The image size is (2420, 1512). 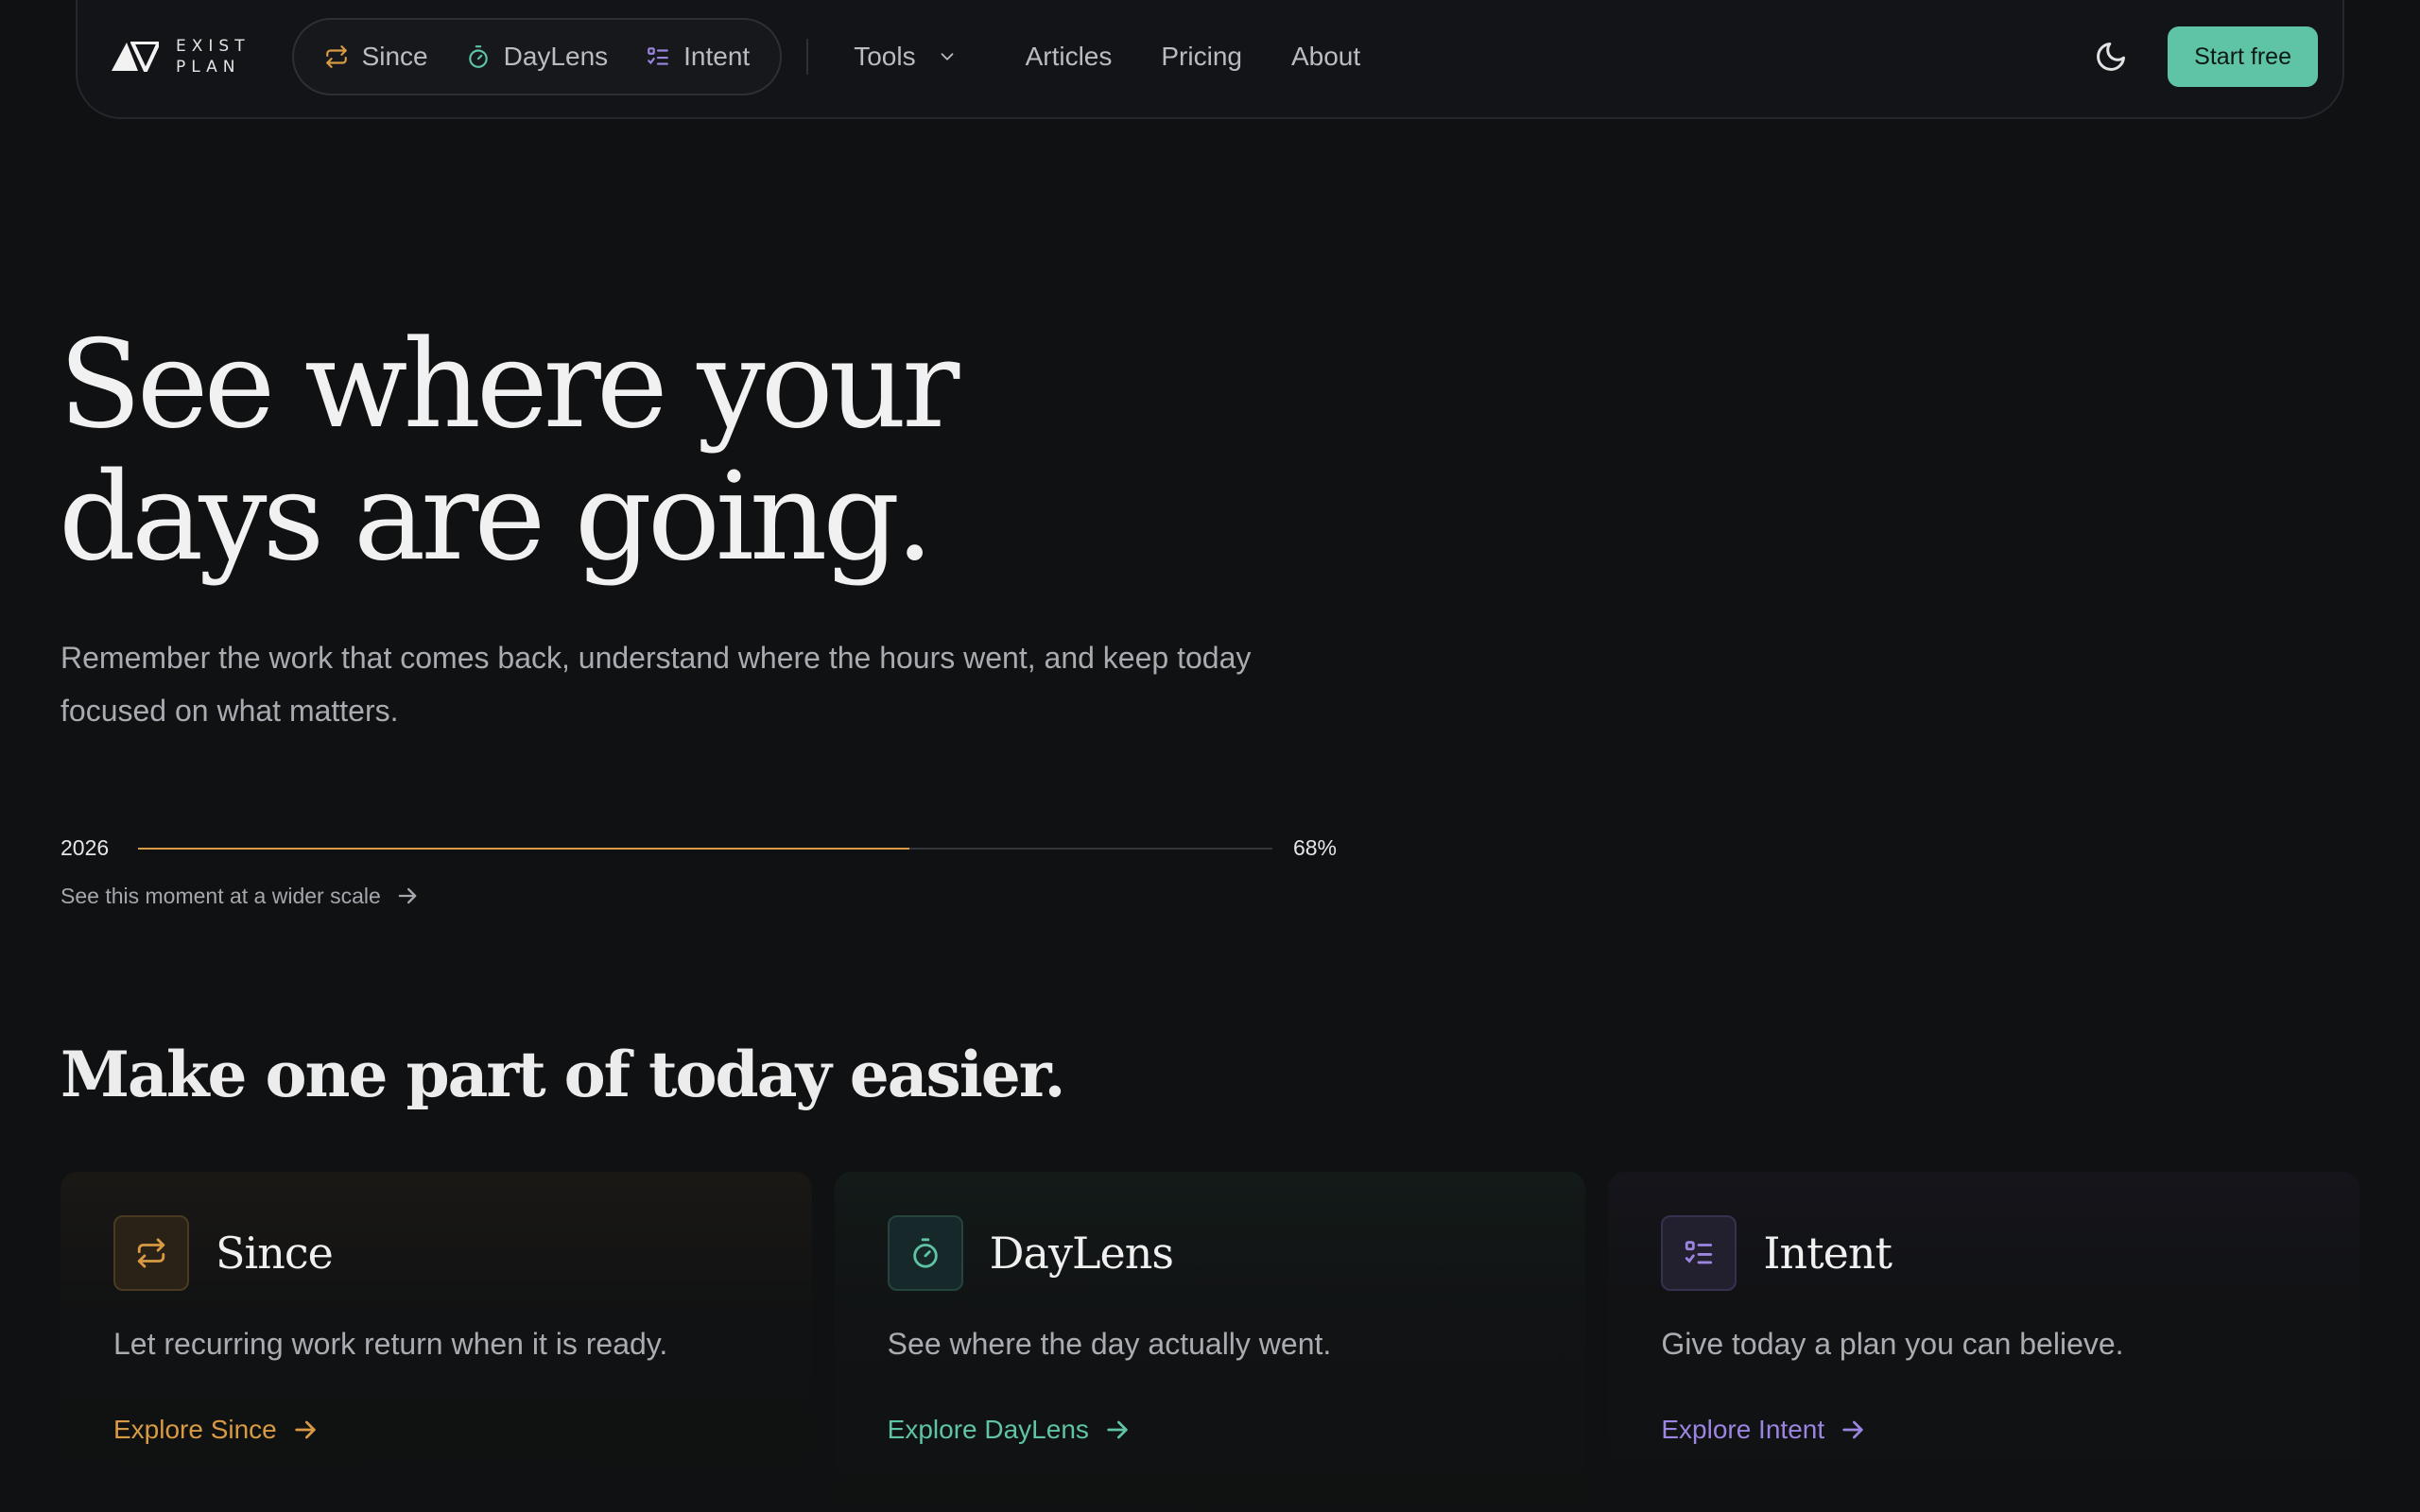 I want to click on brand-line-1: EXIST, so click(x=213, y=46).